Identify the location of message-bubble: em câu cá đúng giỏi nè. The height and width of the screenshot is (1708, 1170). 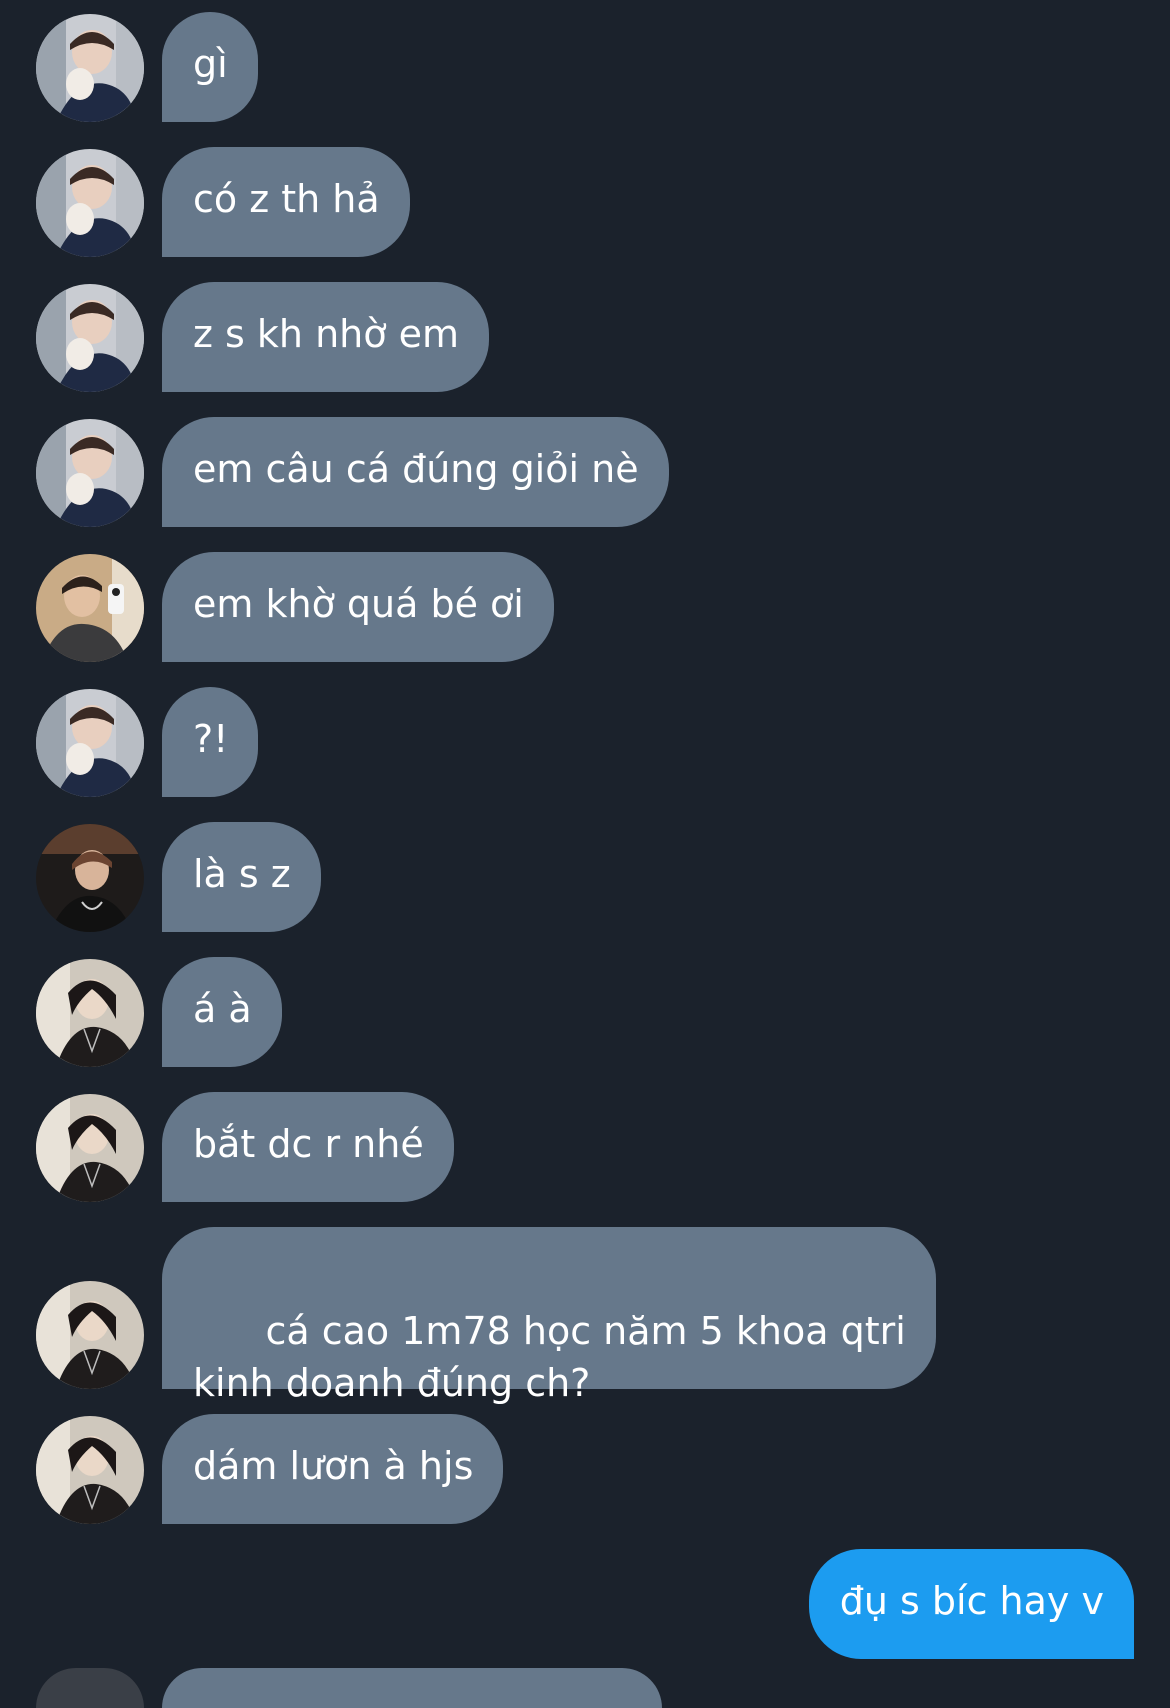
(415, 472).